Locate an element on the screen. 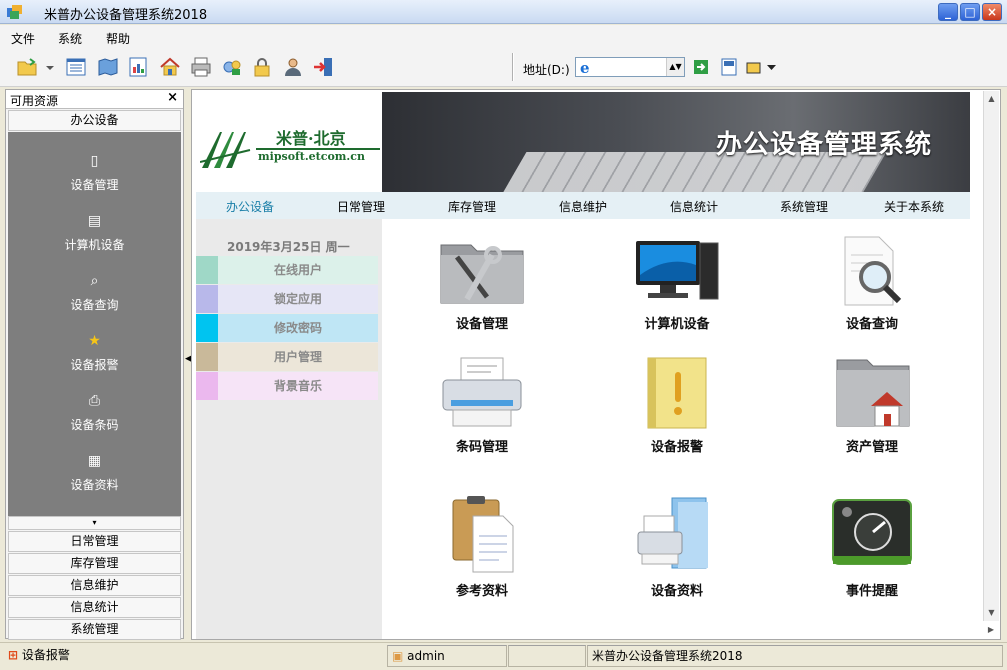 The height and width of the screenshot is (670, 1007). window-title: 米普办公设备管理系统2018 is located at coordinates (126, 15).